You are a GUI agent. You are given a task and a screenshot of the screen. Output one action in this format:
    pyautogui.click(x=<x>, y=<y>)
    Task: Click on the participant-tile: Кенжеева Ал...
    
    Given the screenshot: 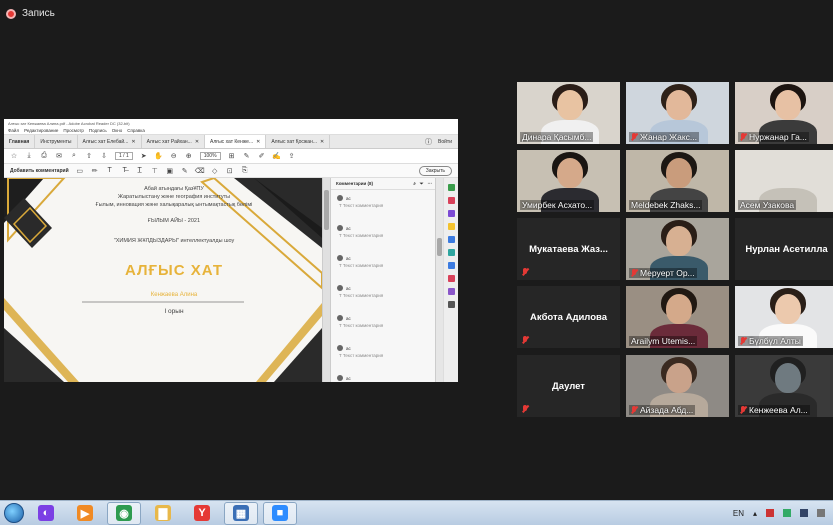 What is the action you would take?
    pyautogui.click(x=784, y=386)
    